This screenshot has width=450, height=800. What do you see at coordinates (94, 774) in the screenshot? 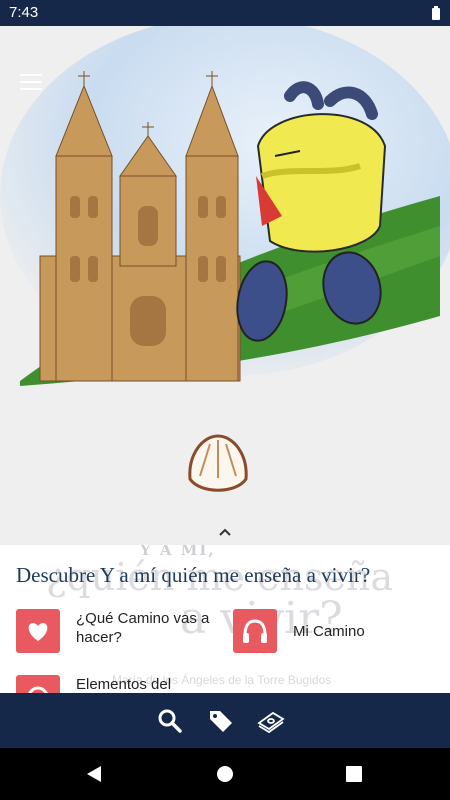
I see `back-icon` at bounding box center [94, 774].